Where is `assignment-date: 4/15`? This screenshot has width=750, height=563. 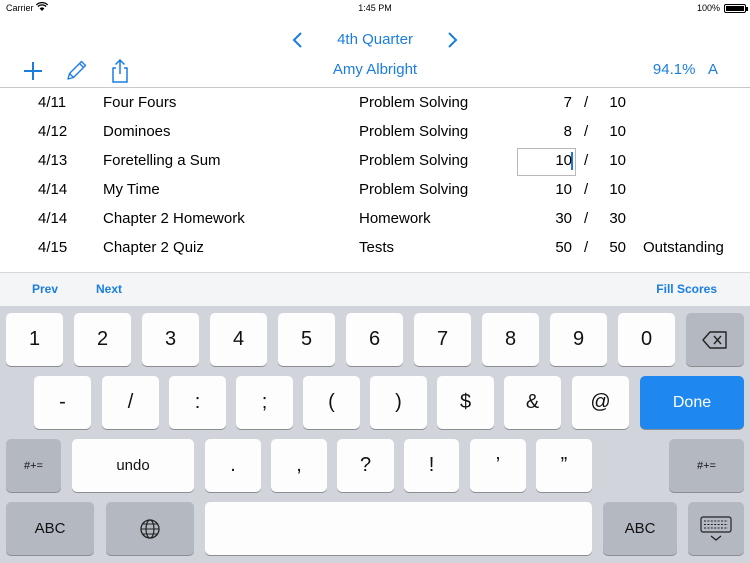 assignment-date: 4/15 is located at coordinates (53, 247).